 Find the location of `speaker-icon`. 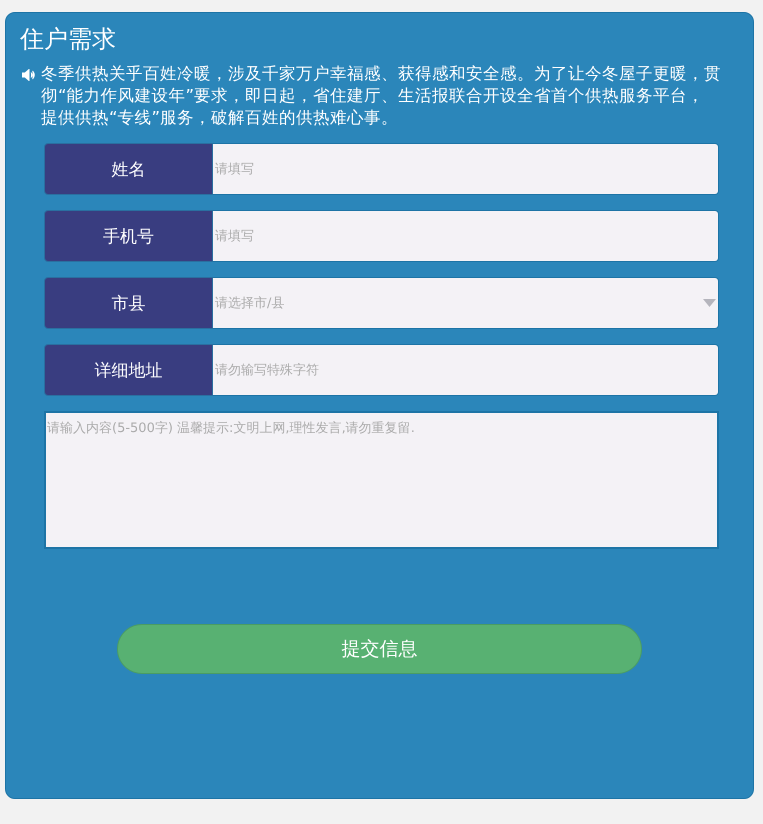

speaker-icon is located at coordinates (29, 75).